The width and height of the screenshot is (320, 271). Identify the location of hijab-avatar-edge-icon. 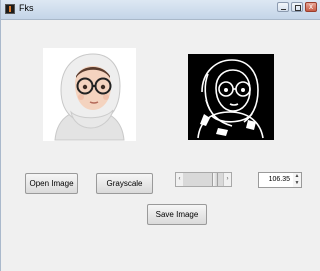
(231, 97).